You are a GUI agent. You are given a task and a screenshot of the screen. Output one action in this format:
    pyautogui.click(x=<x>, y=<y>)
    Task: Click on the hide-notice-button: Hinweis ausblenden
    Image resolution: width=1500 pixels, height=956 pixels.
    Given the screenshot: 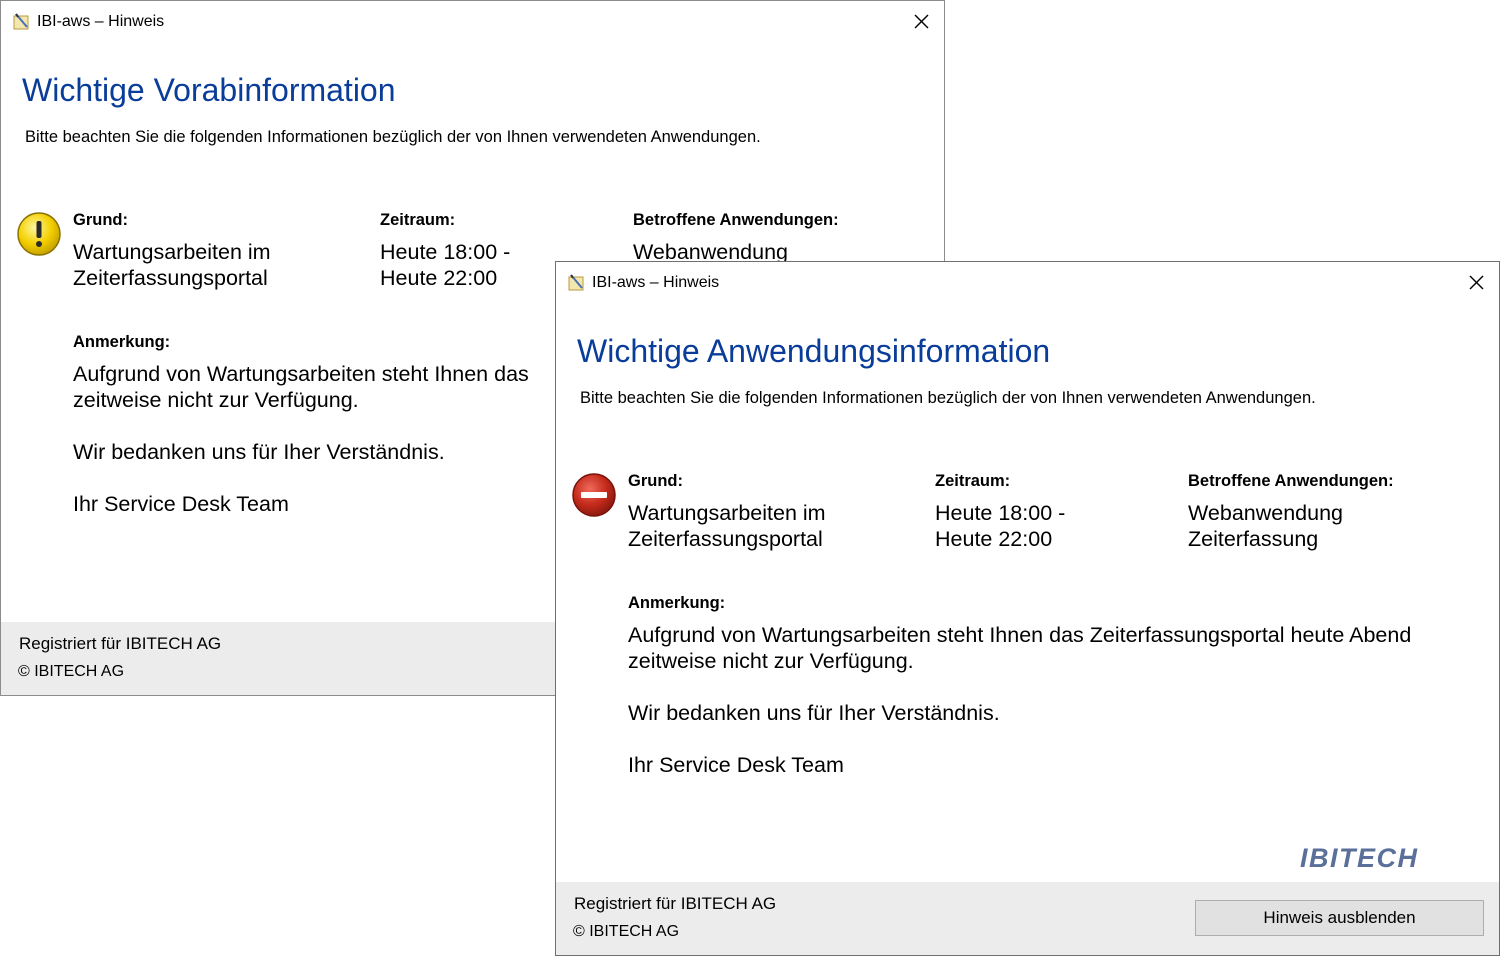 What is the action you would take?
    pyautogui.click(x=1339, y=918)
    